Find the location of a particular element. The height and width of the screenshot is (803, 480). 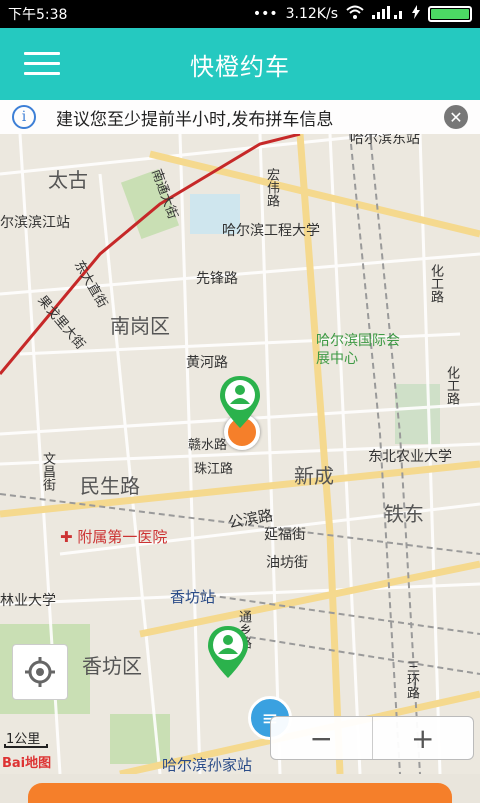

map-label-youfang-street: 油坊街 is located at coordinates (287, 563).